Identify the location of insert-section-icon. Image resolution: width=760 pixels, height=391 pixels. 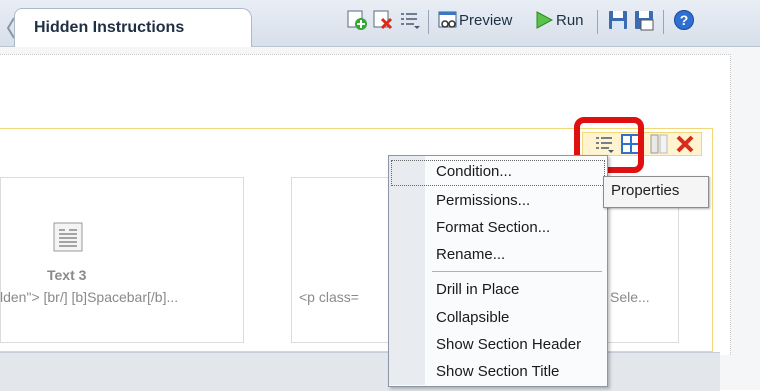
(357, 20).